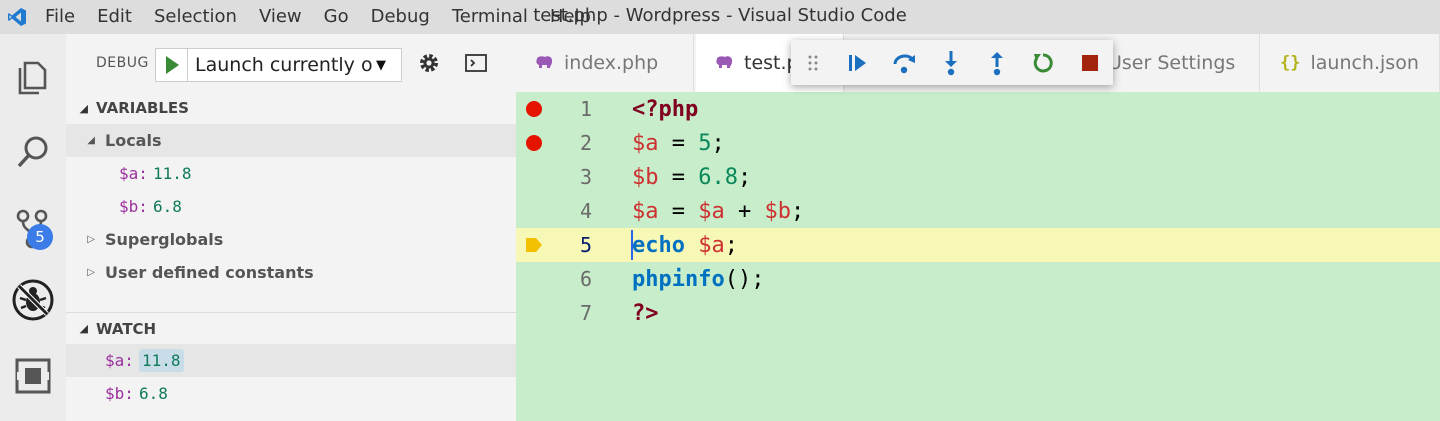 The height and width of the screenshot is (421, 1440). Describe the element at coordinates (978, 313) in the screenshot. I see `code-line: 7 ?>` at that location.